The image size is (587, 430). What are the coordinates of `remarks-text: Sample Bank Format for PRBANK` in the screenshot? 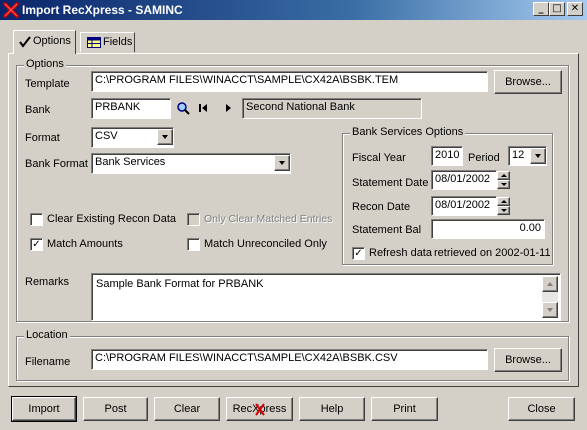 It's located at (180, 284).